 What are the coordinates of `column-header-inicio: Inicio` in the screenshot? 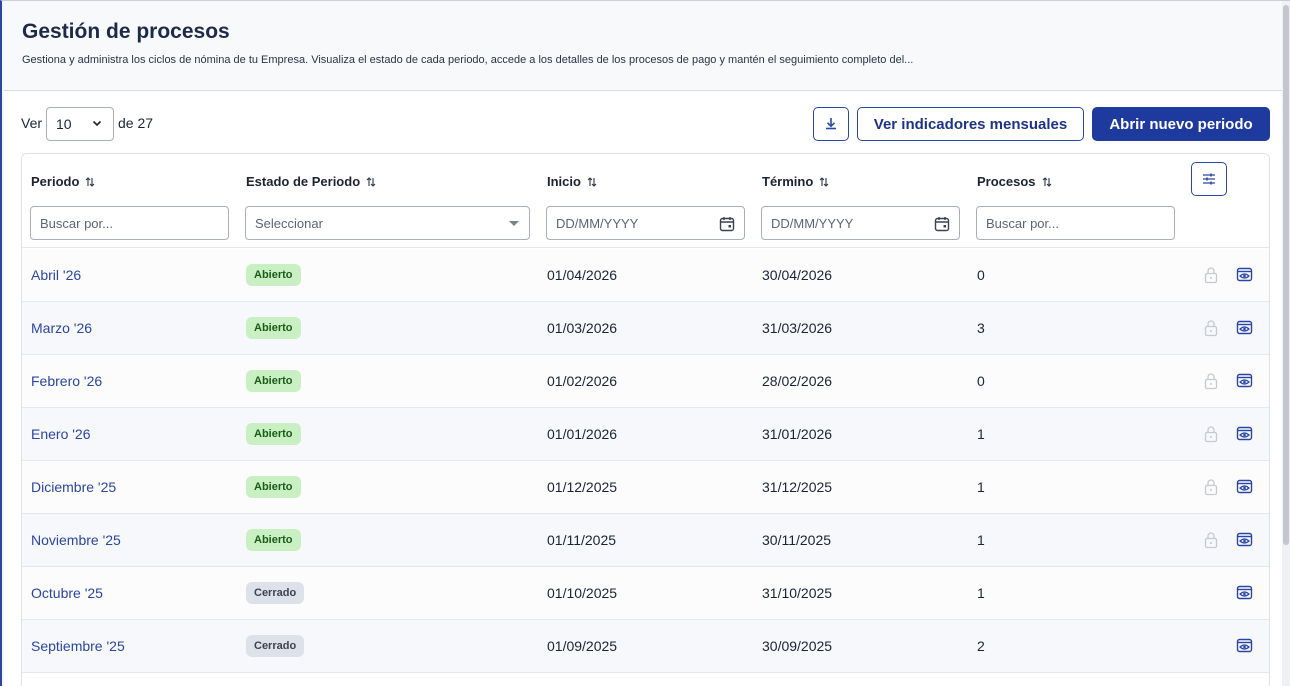 It's located at (572, 181).